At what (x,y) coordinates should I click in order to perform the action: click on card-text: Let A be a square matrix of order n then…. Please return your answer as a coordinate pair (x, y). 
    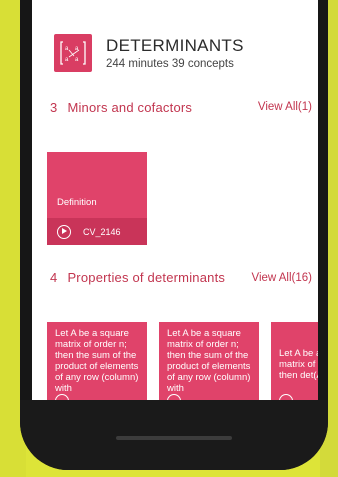
    Looking at the image, I should click on (298, 364).